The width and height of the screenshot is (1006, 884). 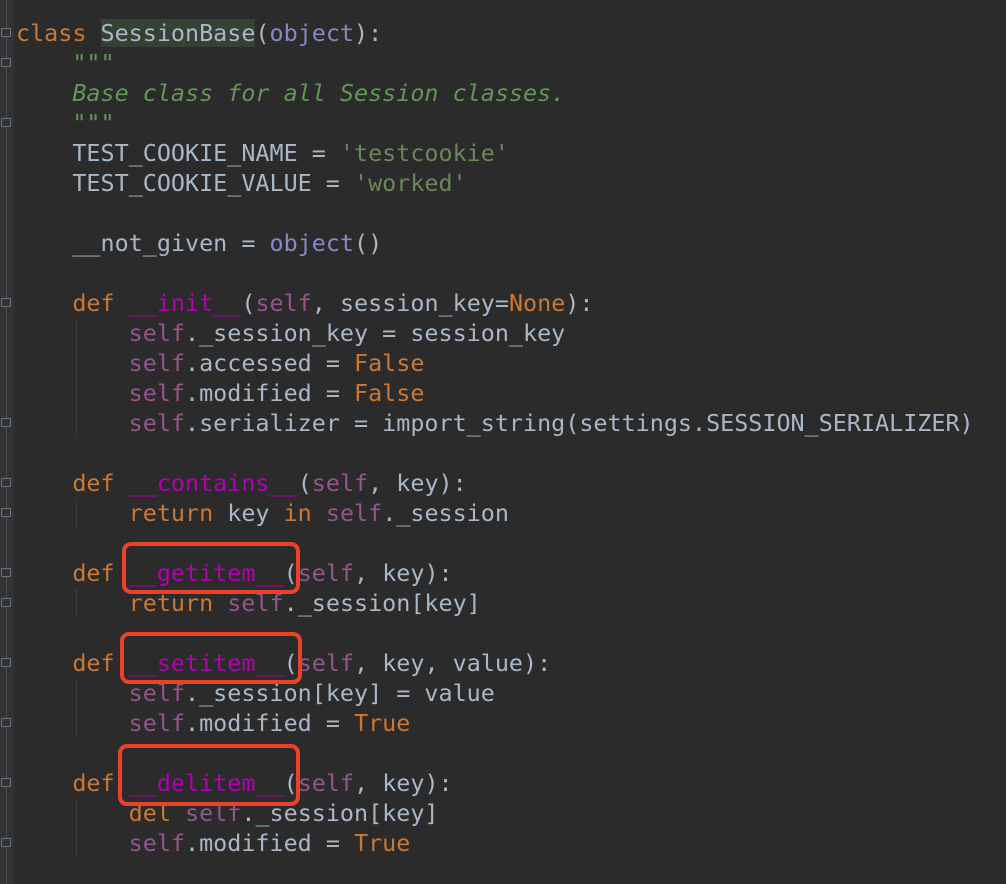 I want to click on code-line: TEST_COOKIE_NAME = 'testcookie', so click(x=495, y=153).